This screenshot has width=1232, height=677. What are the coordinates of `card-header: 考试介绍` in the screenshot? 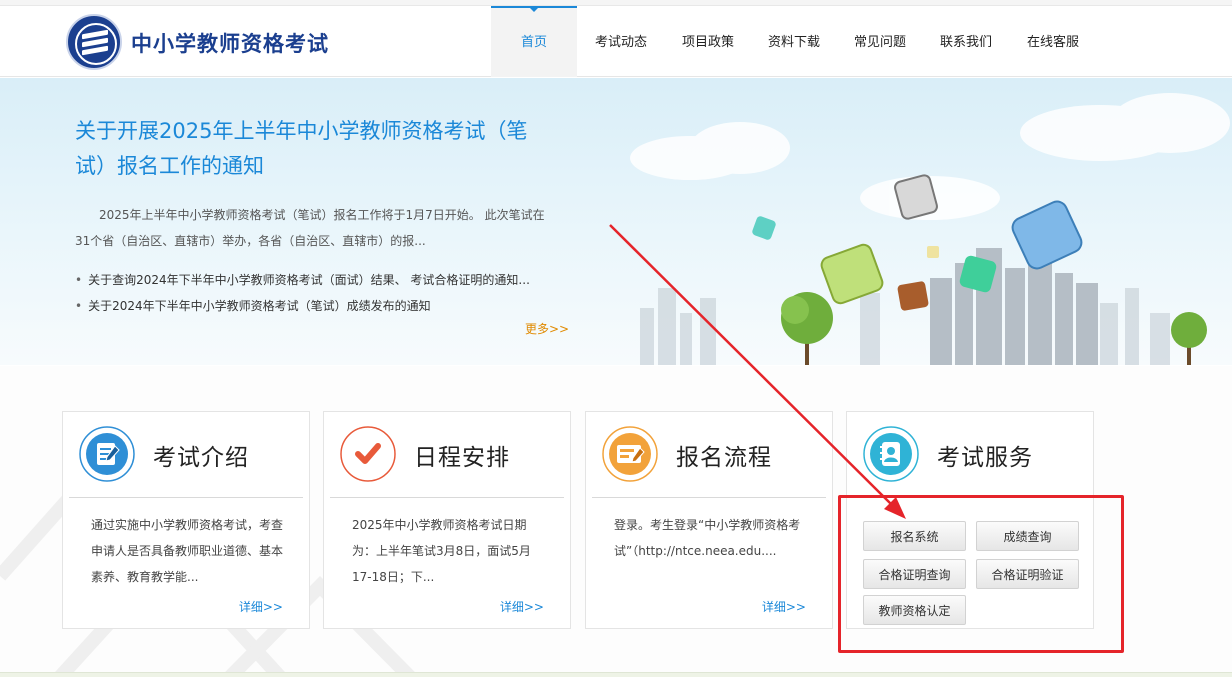 It's located at (186, 455).